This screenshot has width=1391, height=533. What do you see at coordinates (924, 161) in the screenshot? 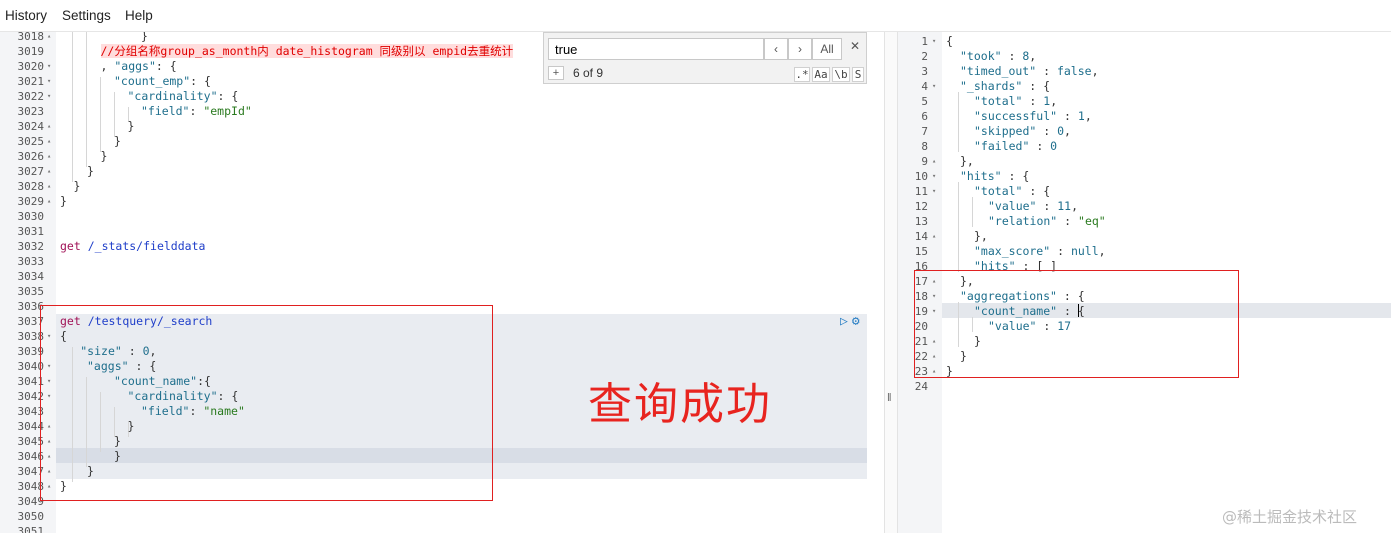
I see `line-number: 9` at bounding box center [924, 161].